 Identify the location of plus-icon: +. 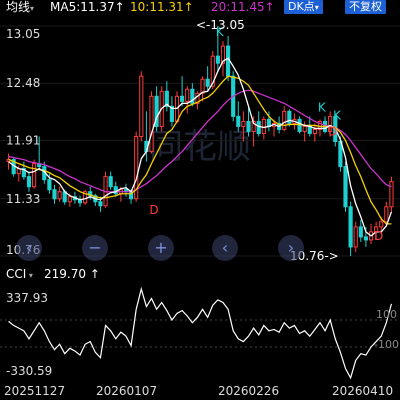
(161, 248).